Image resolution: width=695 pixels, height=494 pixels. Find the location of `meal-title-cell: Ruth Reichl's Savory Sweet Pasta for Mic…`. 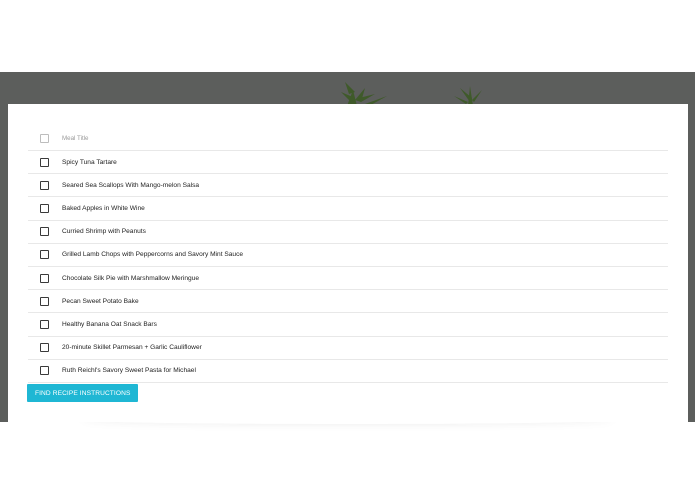

meal-title-cell: Ruth Reichl's Savory Sweet Pasta for Mic… is located at coordinates (129, 371).